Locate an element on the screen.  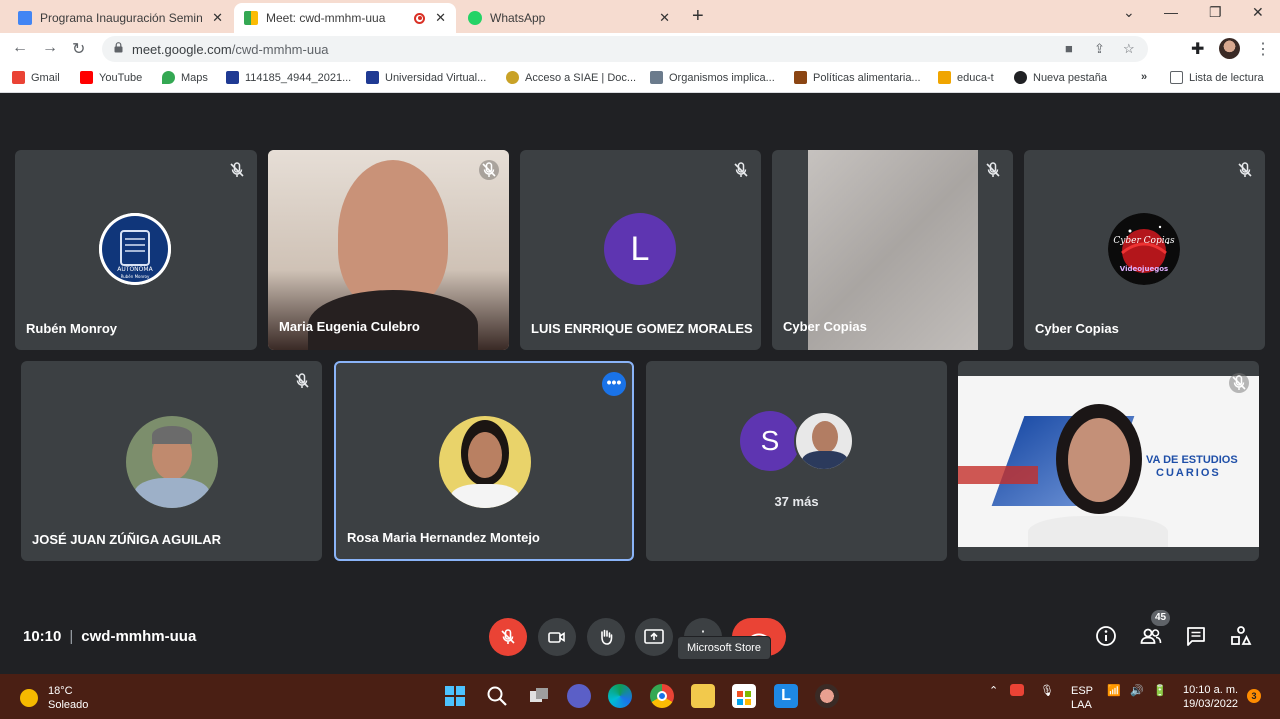
bookmark-label: Gmail is located at coordinates (45, 77).